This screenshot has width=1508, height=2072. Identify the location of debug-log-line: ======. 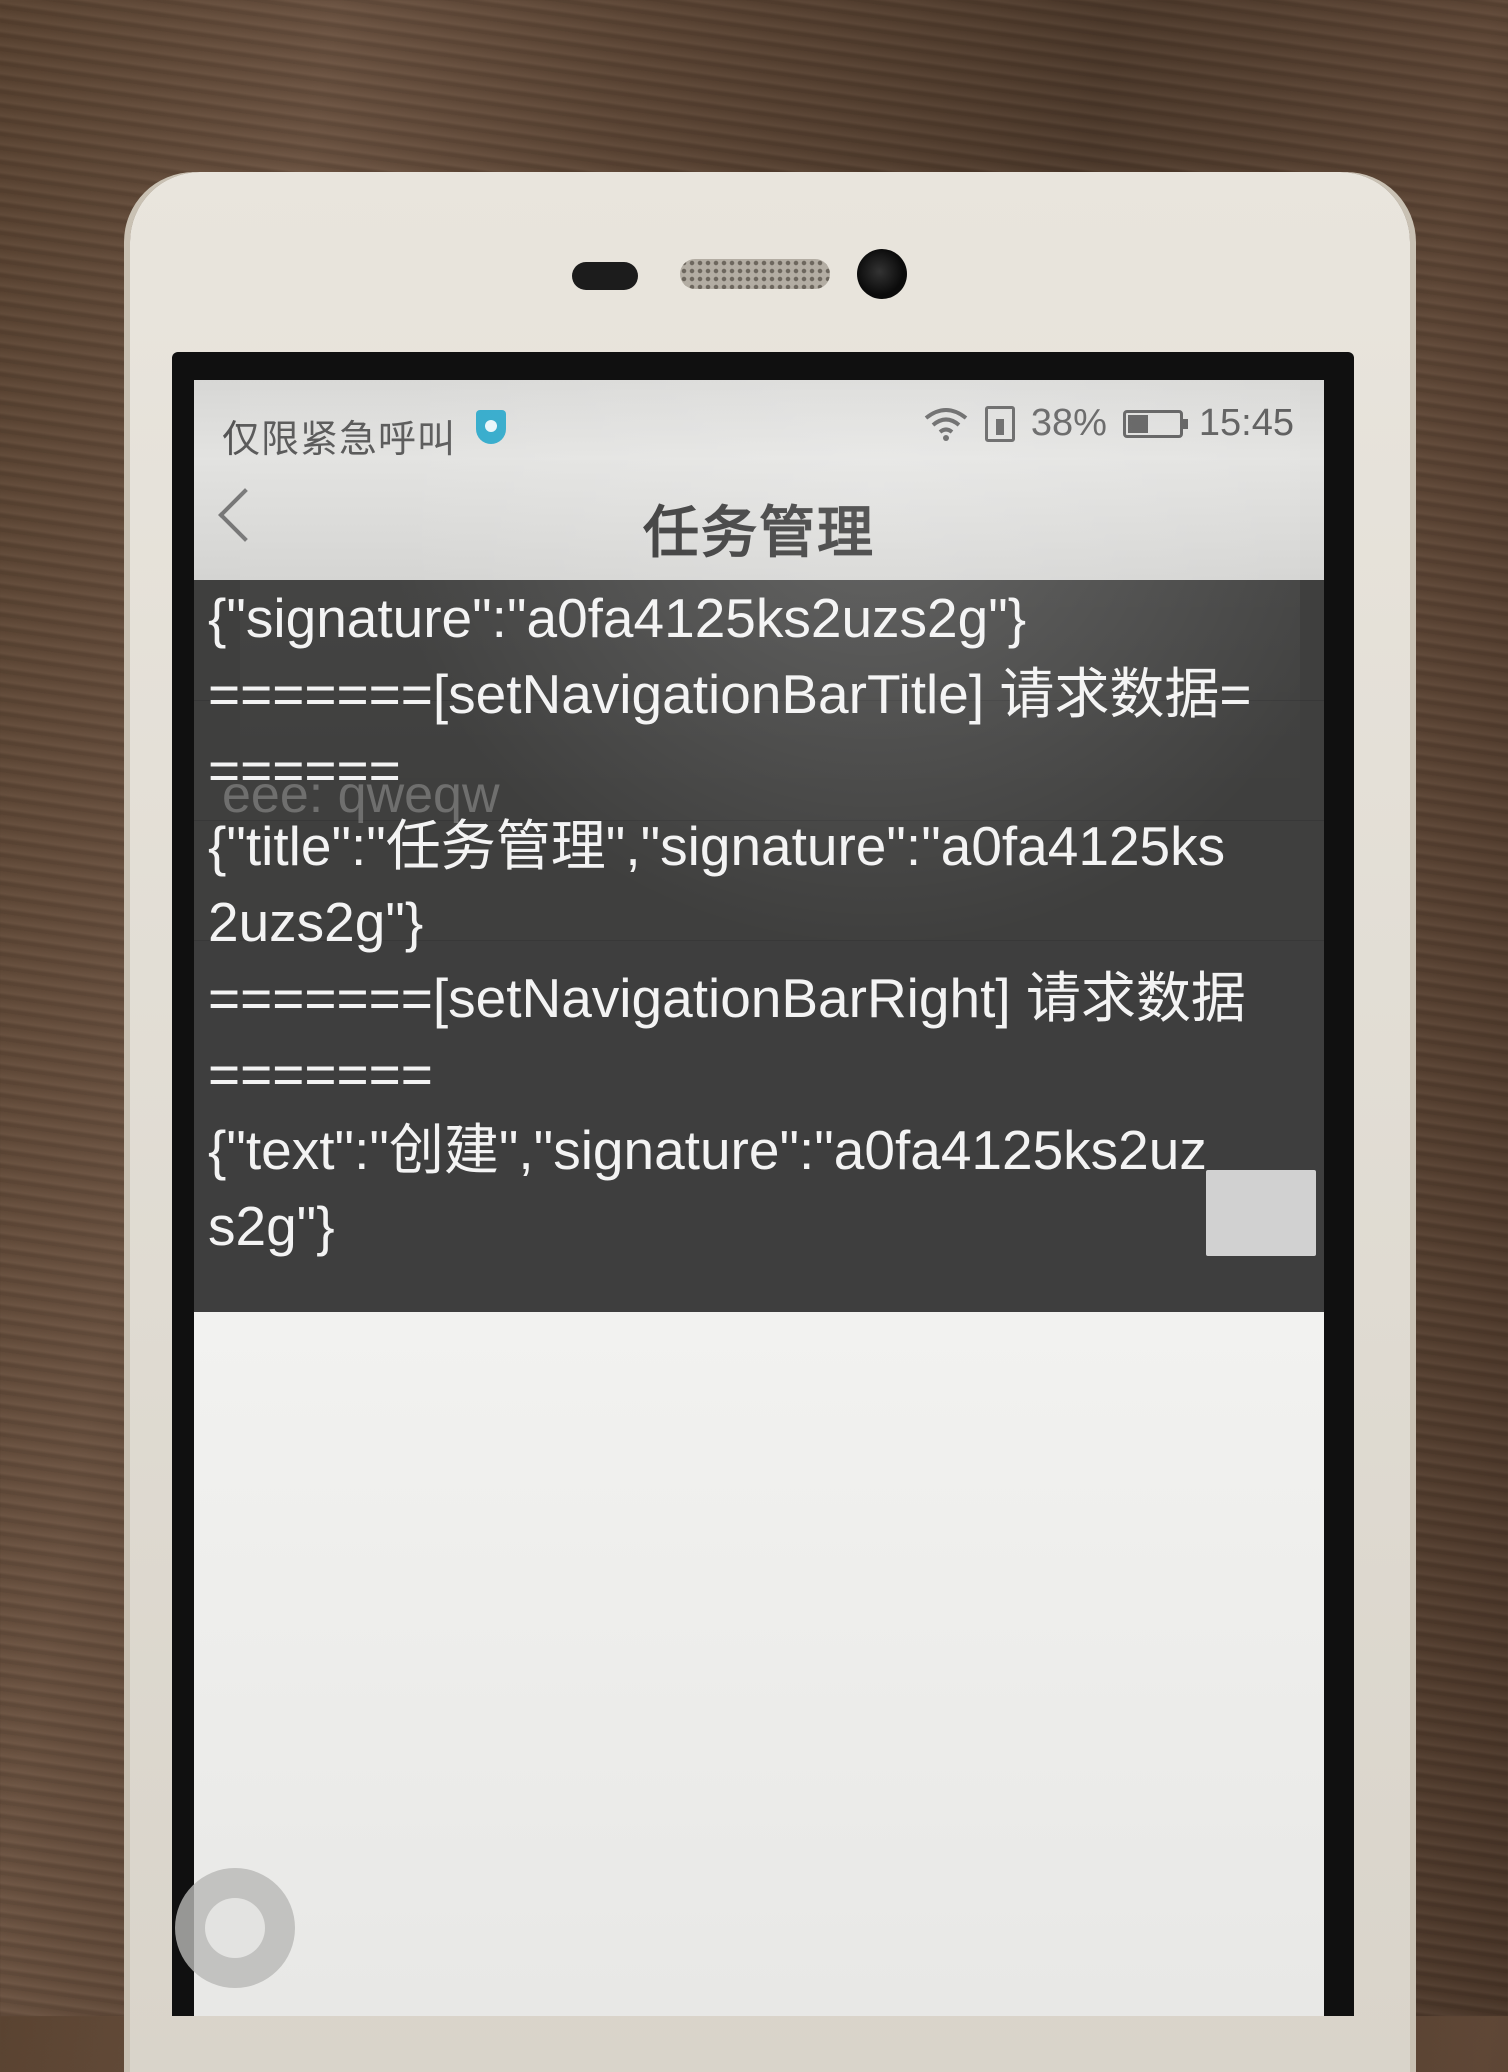
(304, 770).